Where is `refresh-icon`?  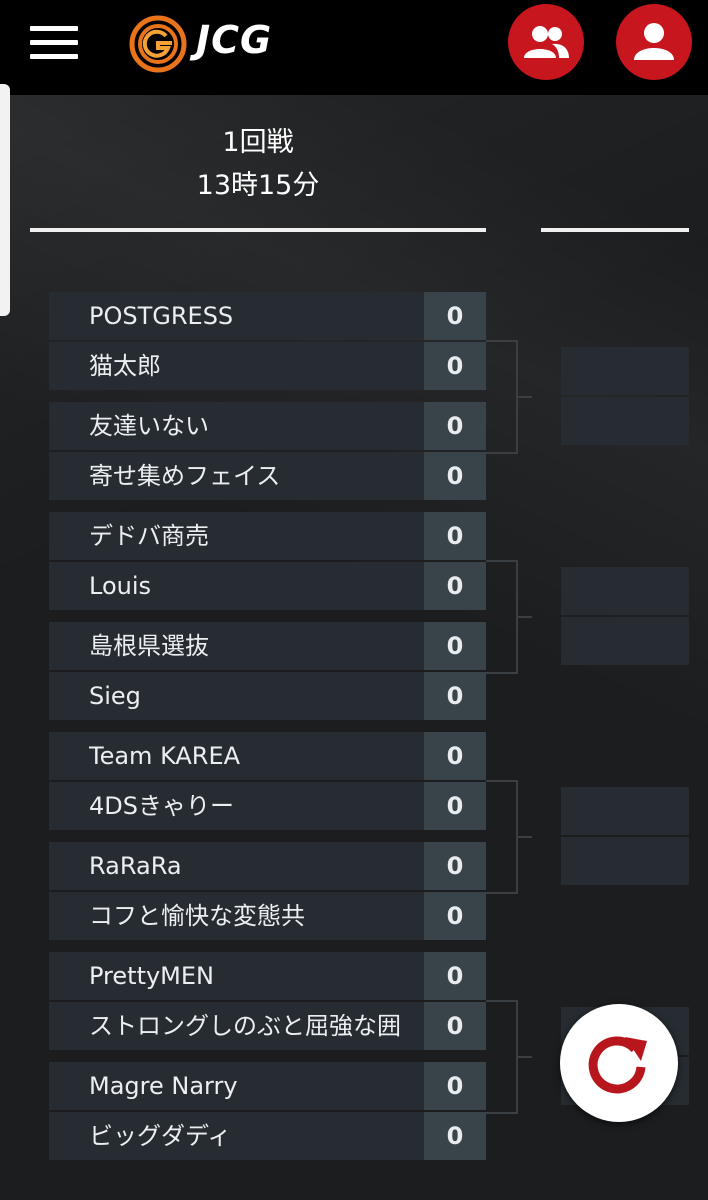 refresh-icon is located at coordinates (617, 1065).